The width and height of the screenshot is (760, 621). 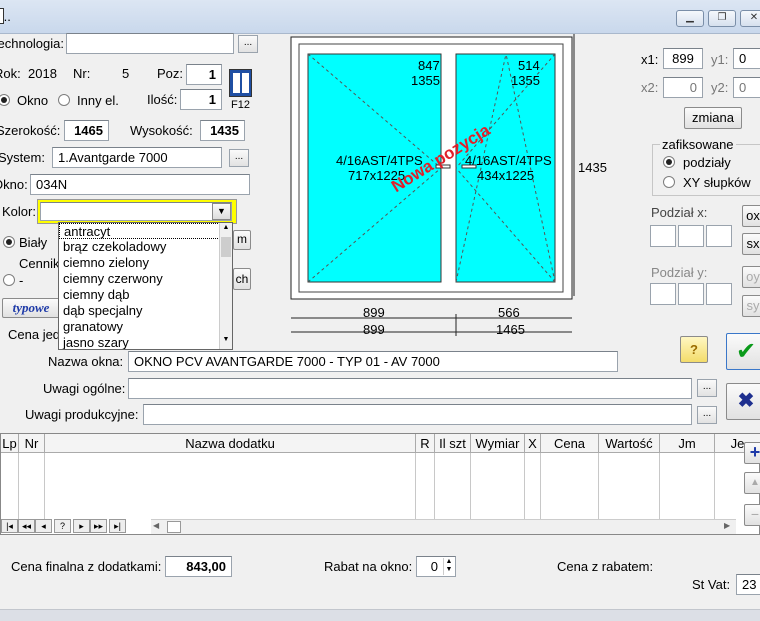 I want to click on hidden-button-2: ch, so click(x=242, y=279).